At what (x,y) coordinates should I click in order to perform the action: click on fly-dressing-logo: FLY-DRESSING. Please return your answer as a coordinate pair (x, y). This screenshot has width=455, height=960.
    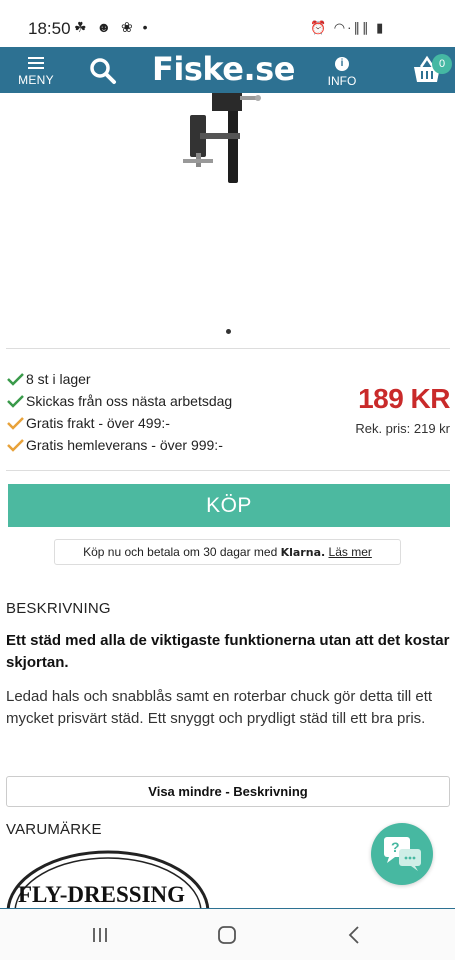
    Looking at the image, I should click on (108, 880).